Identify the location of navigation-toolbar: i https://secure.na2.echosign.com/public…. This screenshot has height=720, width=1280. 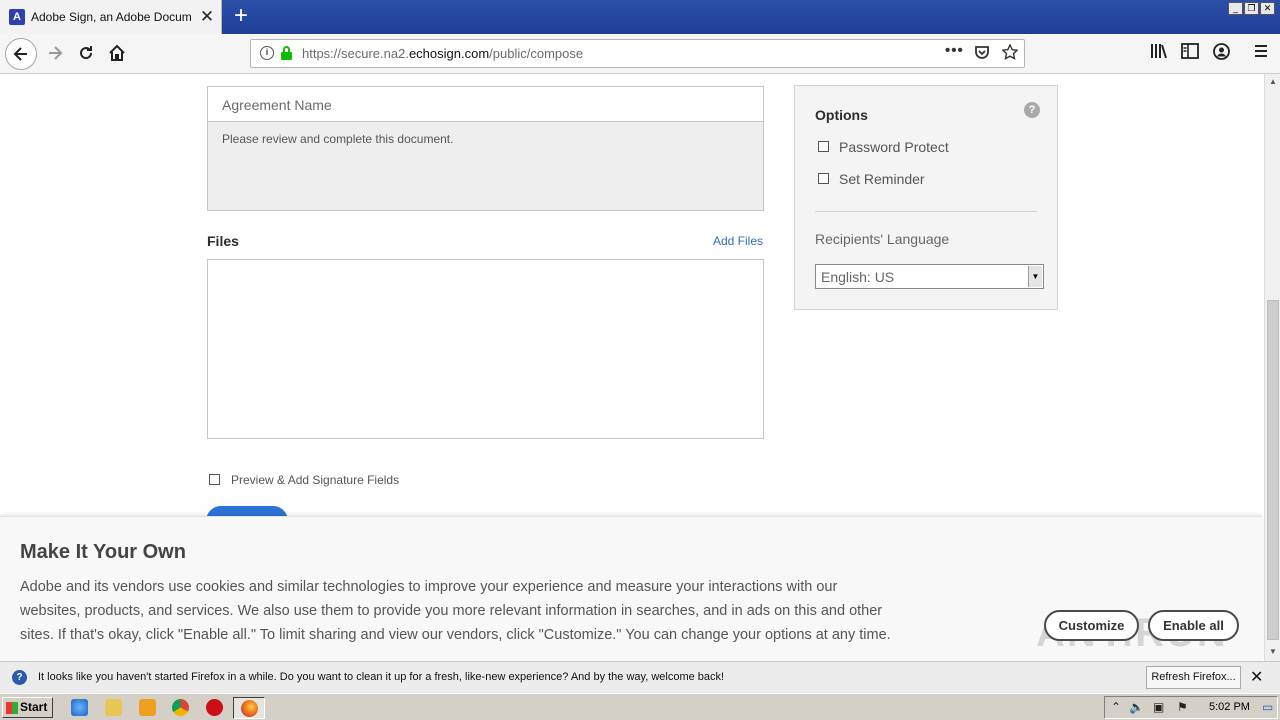
(640, 54).